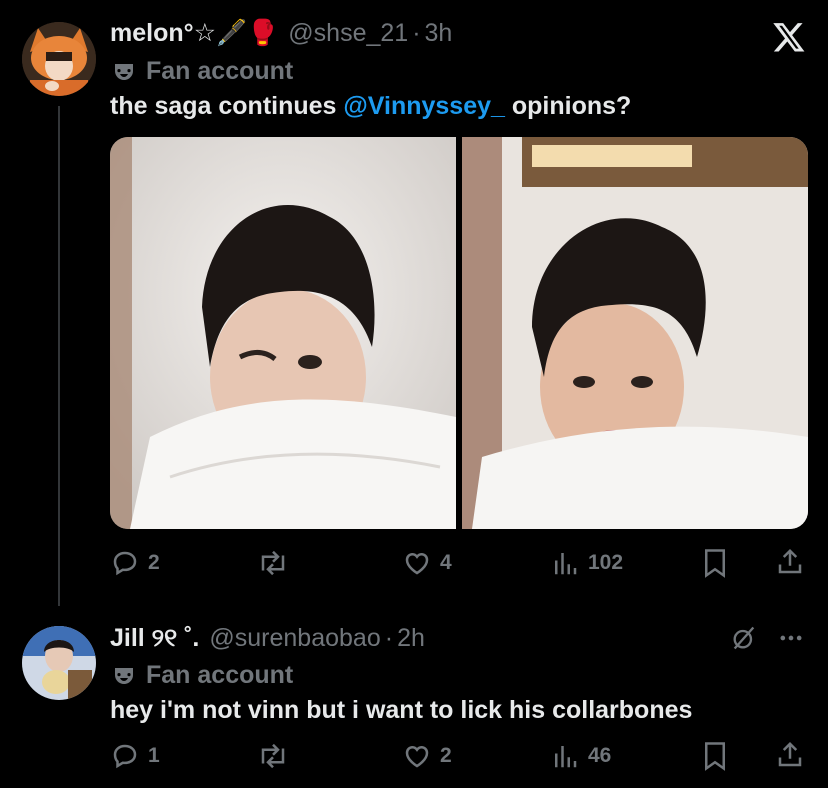 The width and height of the screenshot is (828, 788). I want to click on views-button: 102, so click(586, 563).